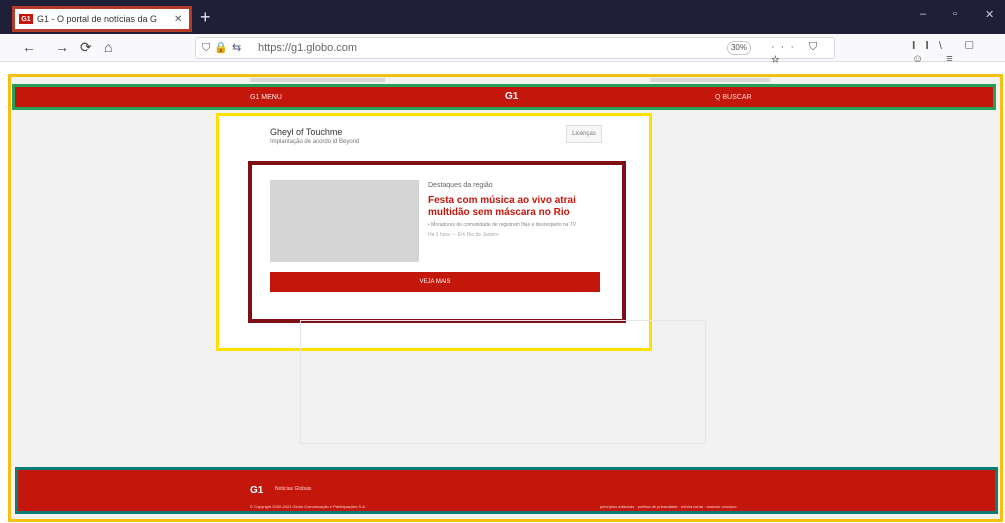 The height and width of the screenshot is (523, 1005). Describe the element at coordinates (584, 134) in the screenshot. I see `panel-button: Licenças` at that location.